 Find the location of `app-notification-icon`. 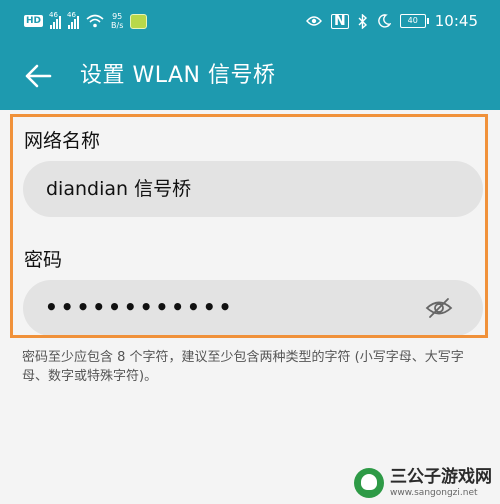

app-notification-icon is located at coordinates (139, 21).